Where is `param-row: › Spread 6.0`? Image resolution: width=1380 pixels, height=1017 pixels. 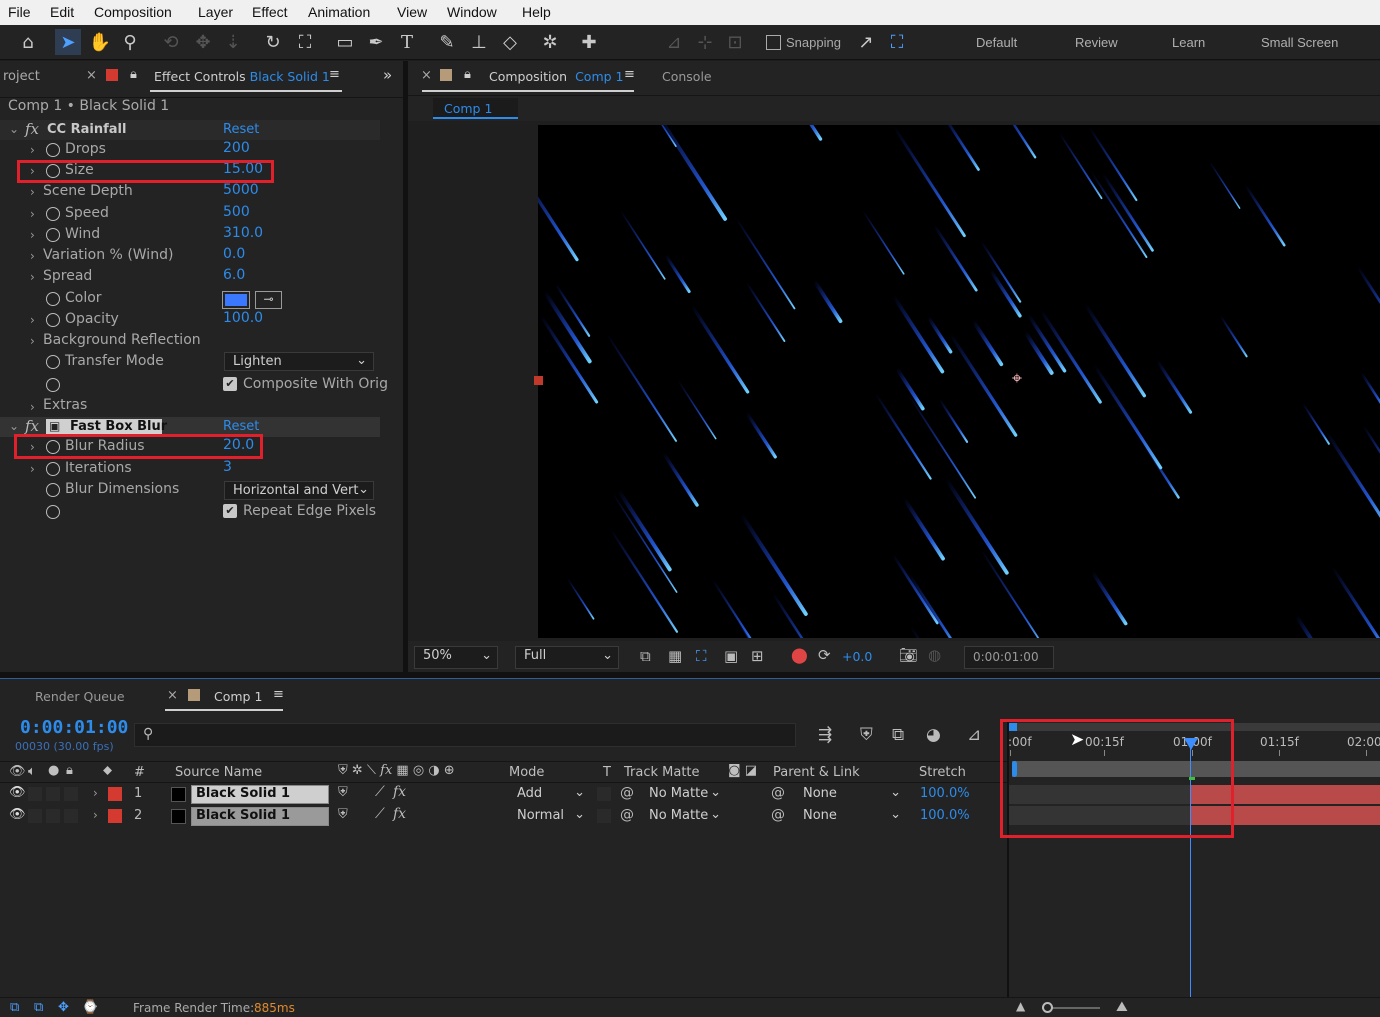
param-row: › Spread 6.0 is located at coordinates (190, 277).